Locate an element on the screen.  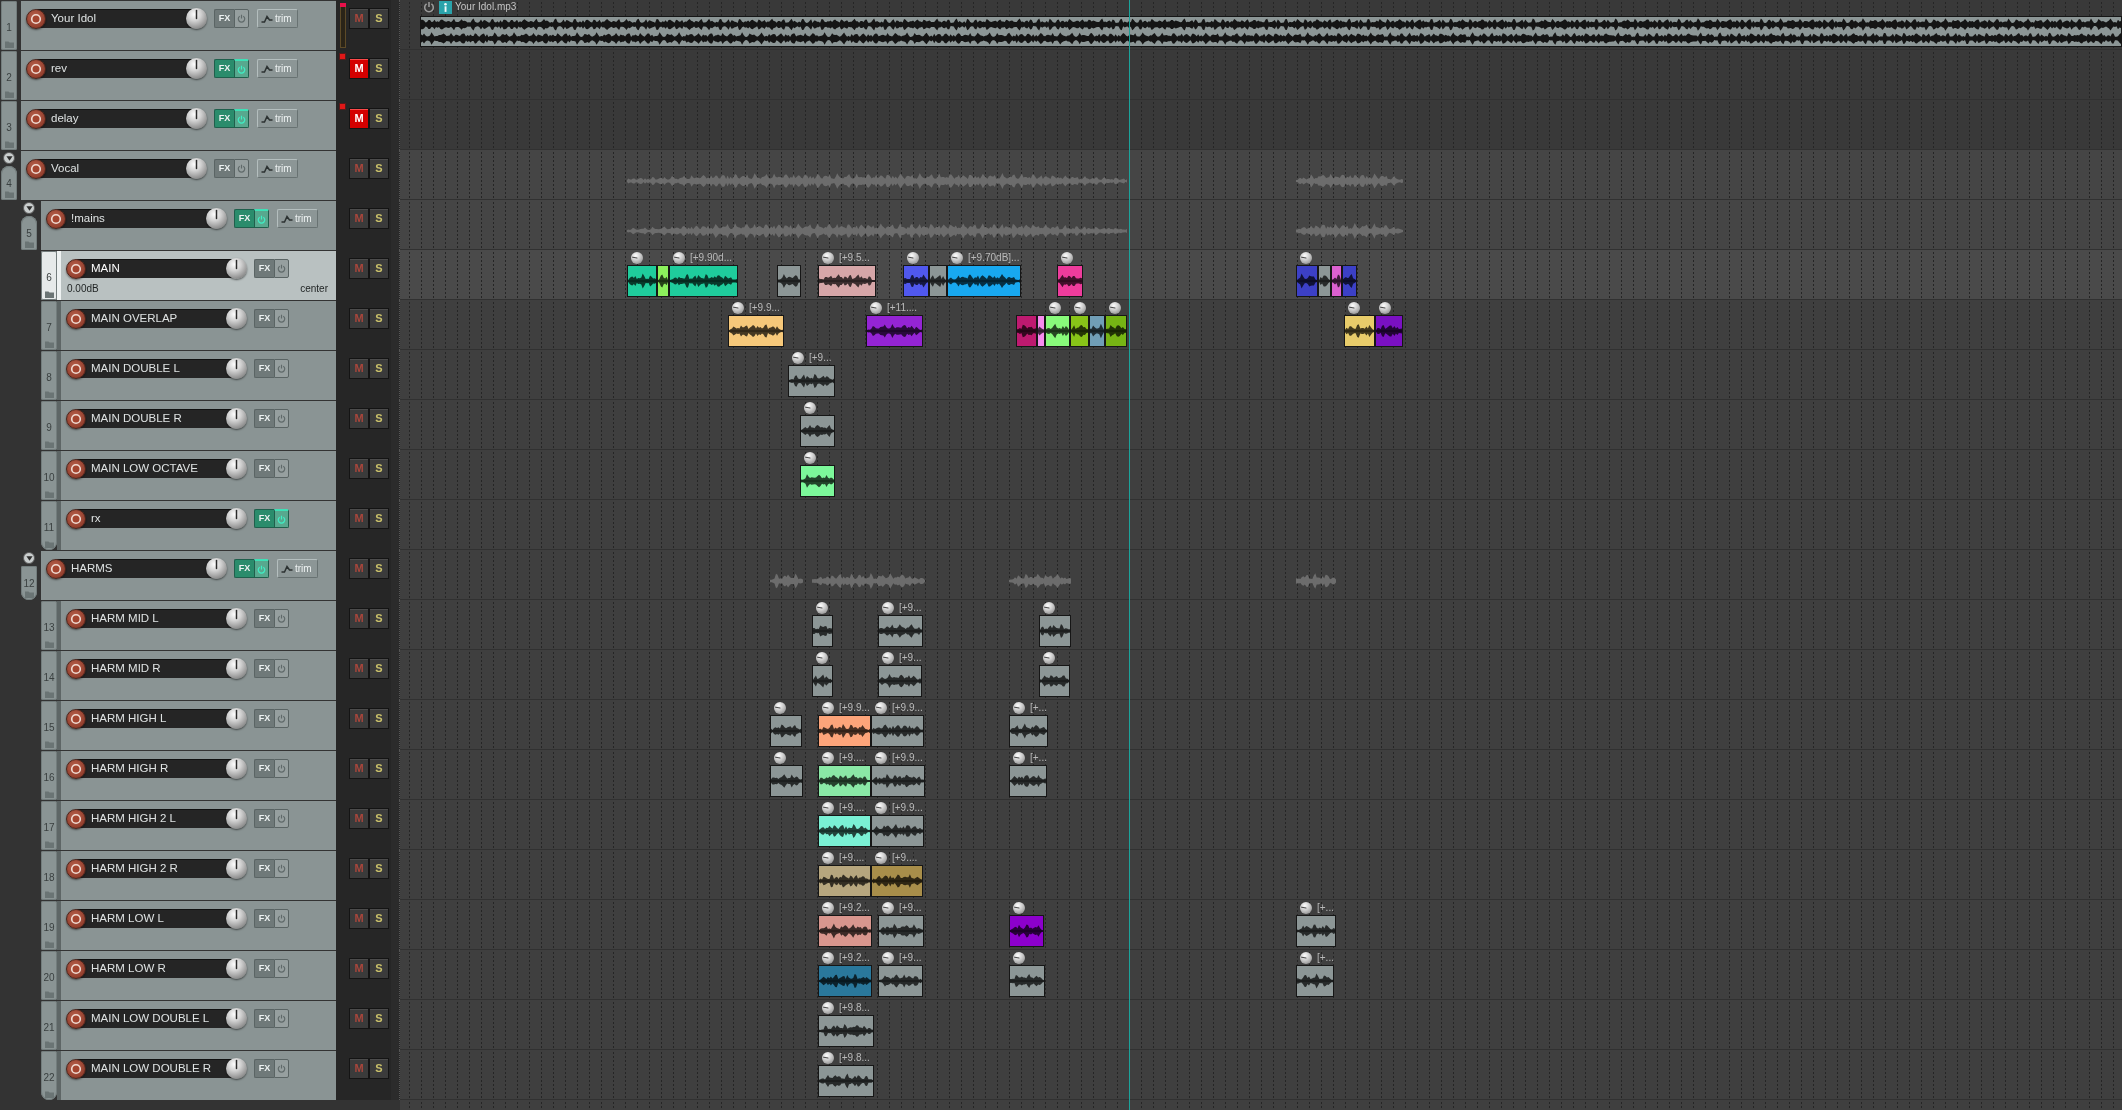
track-number-tab: 8 is located at coordinates (49, 375).